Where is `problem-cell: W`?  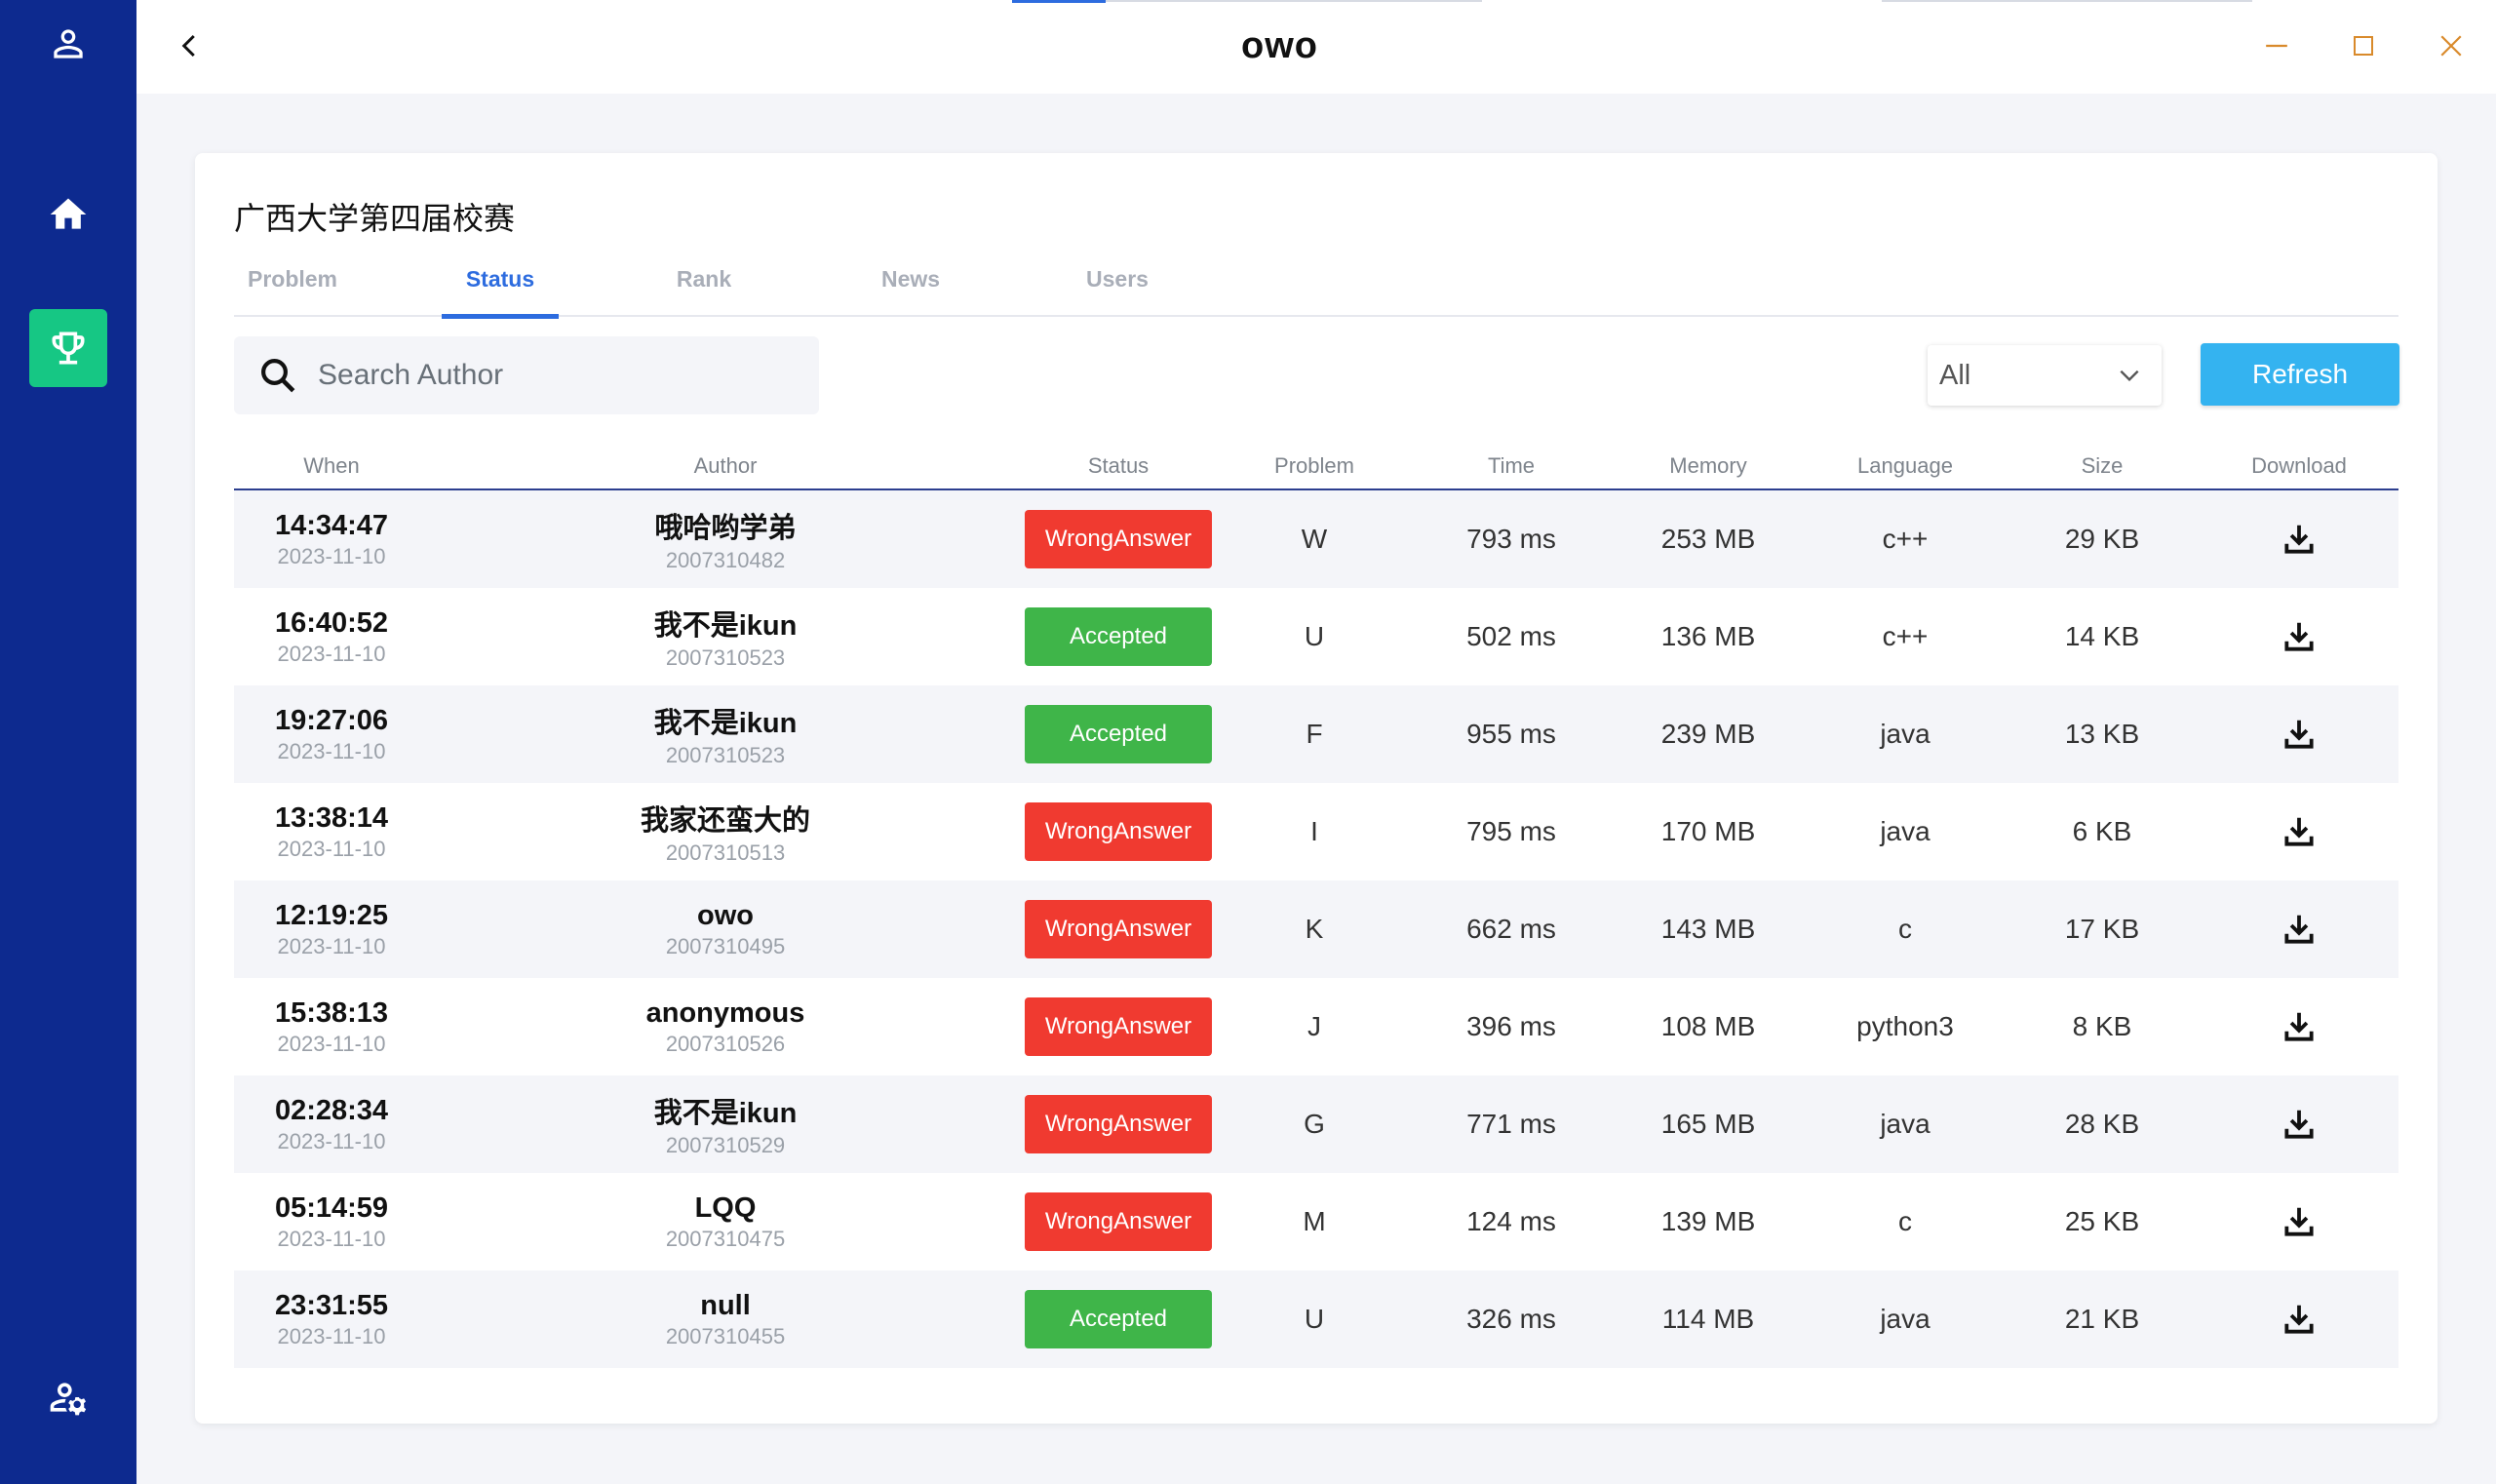 problem-cell: W is located at coordinates (1314, 539).